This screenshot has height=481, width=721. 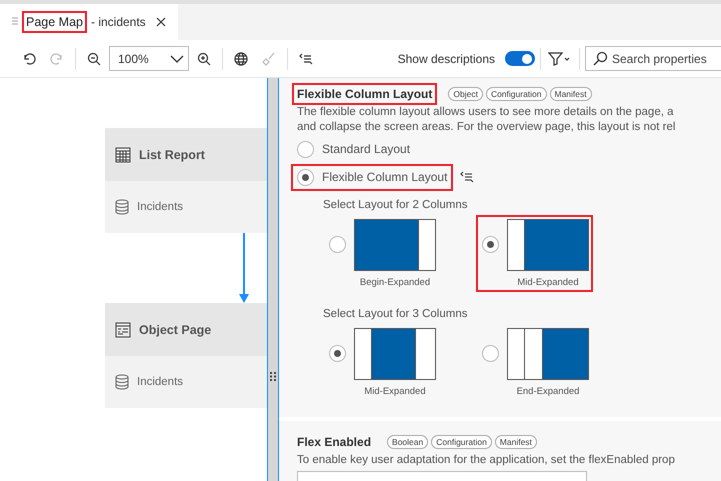 I want to click on descriptions-toggle, so click(x=520, y=58).